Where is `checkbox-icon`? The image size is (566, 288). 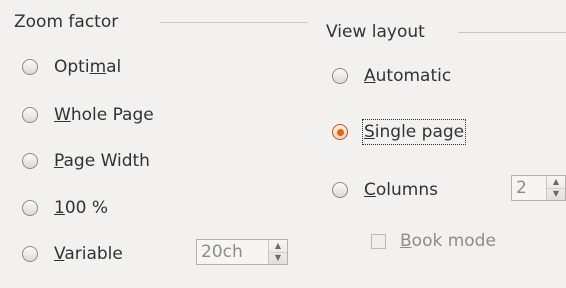
checkbox-icon is located at coordinates (378, 241).